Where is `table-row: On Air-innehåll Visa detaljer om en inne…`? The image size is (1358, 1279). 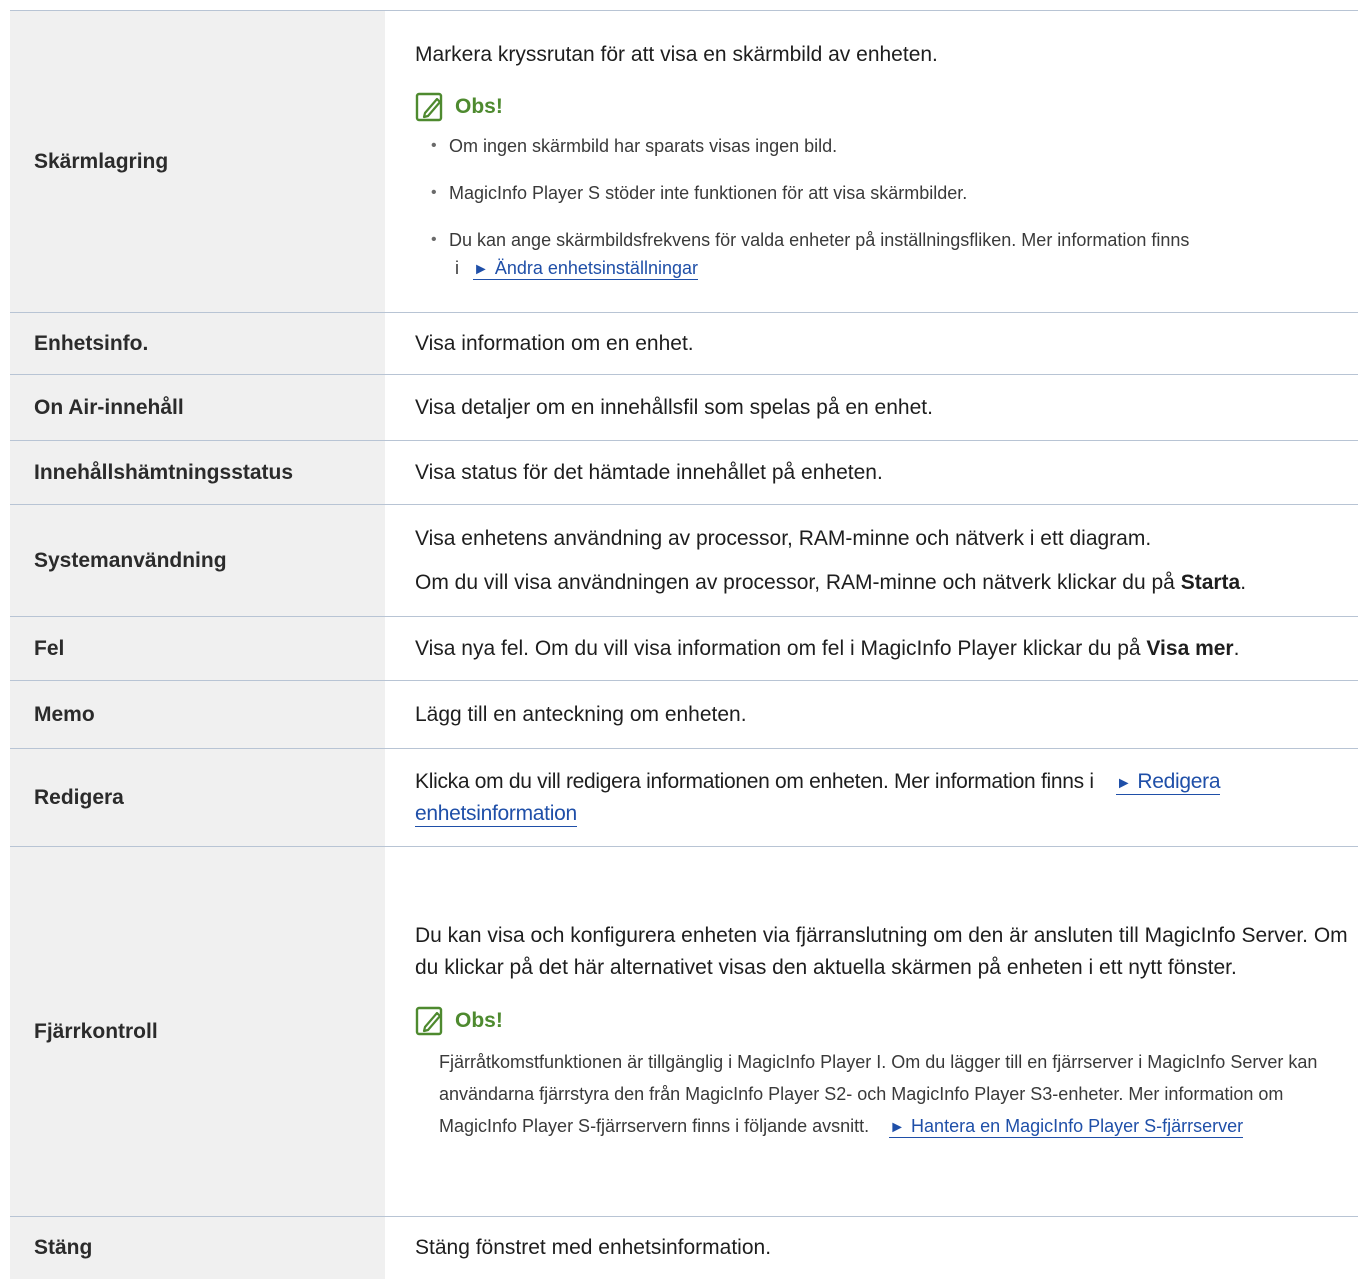
table-row: On Air-innehåll Visa detaljer om en inne… is located at coordinates (684, 407).